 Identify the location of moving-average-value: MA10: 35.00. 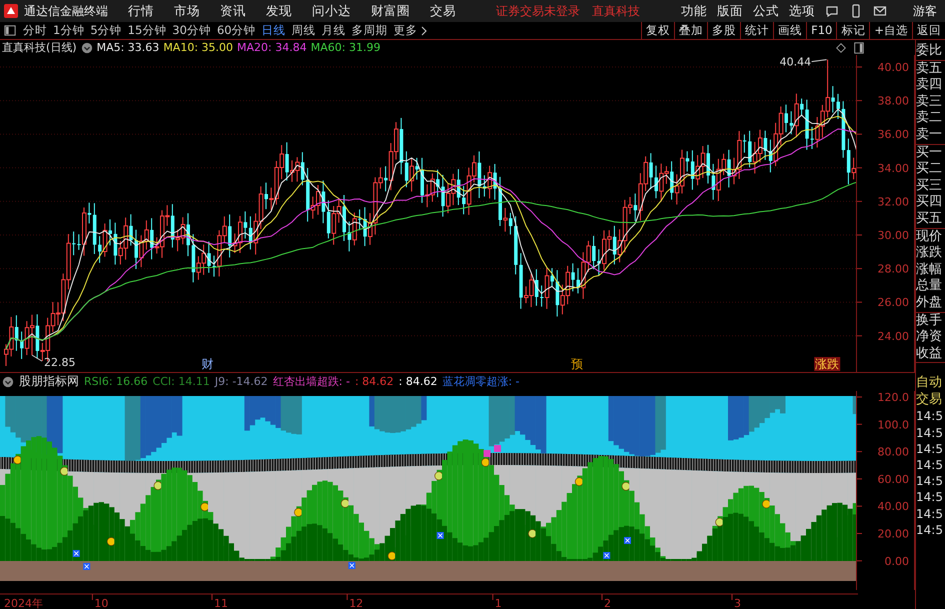
(198, 47).